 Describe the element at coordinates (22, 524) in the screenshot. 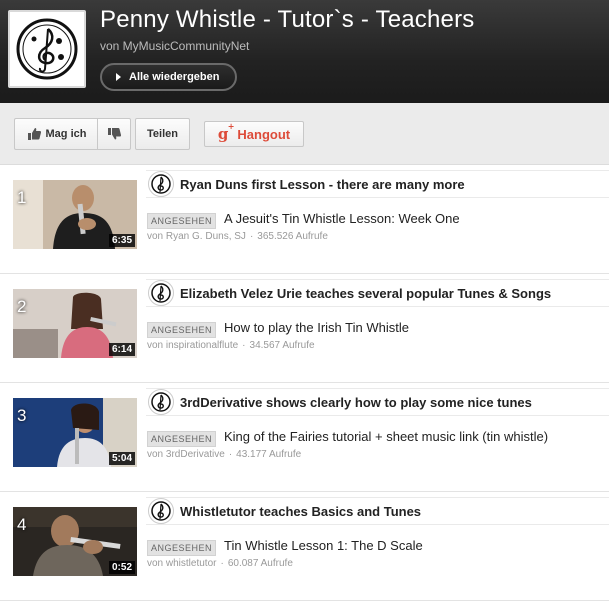

I see `playlist-index: 4` at that location.